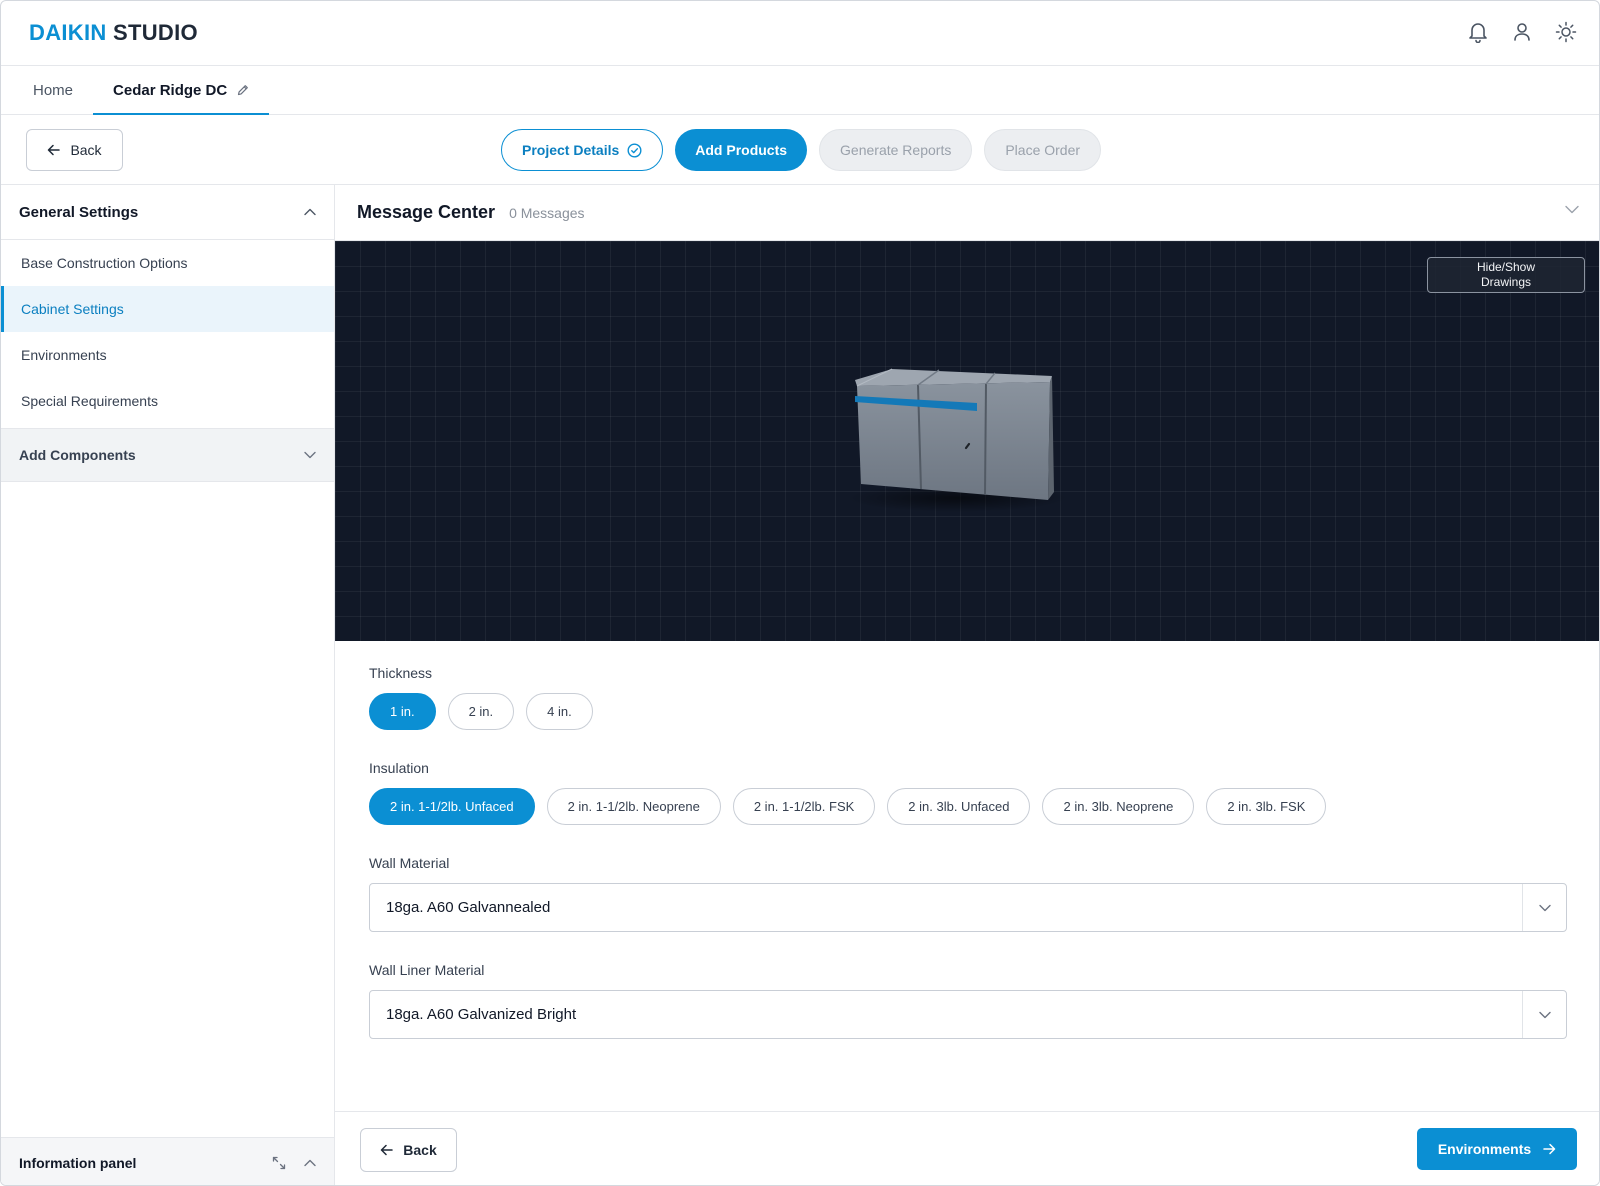  I want to click on insulation-option: 2 in. 1-1/2lb. Unfaced, so click(452, 806).